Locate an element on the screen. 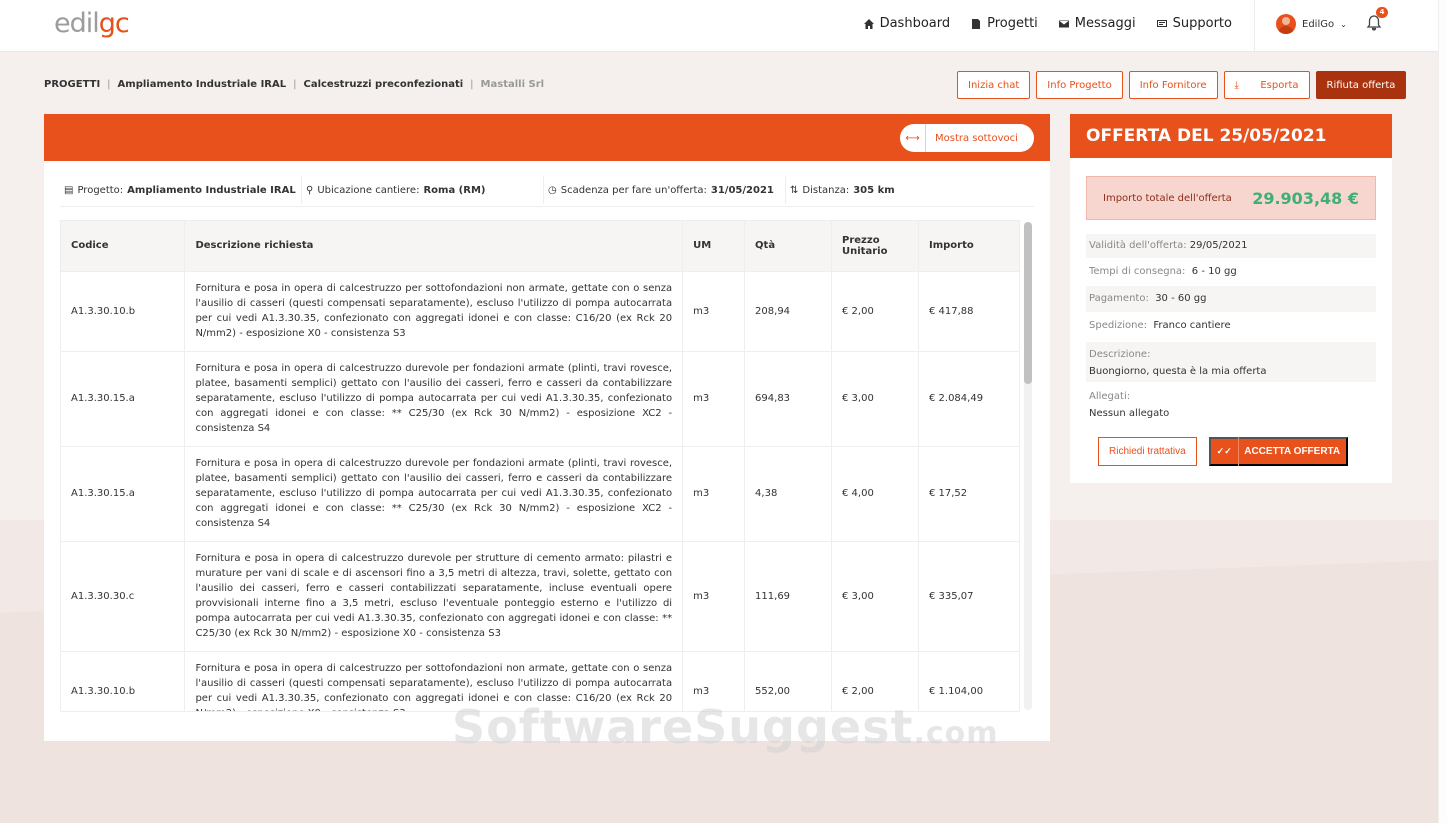  expand-icon: ⟷ is located at coordinates (913, 138).